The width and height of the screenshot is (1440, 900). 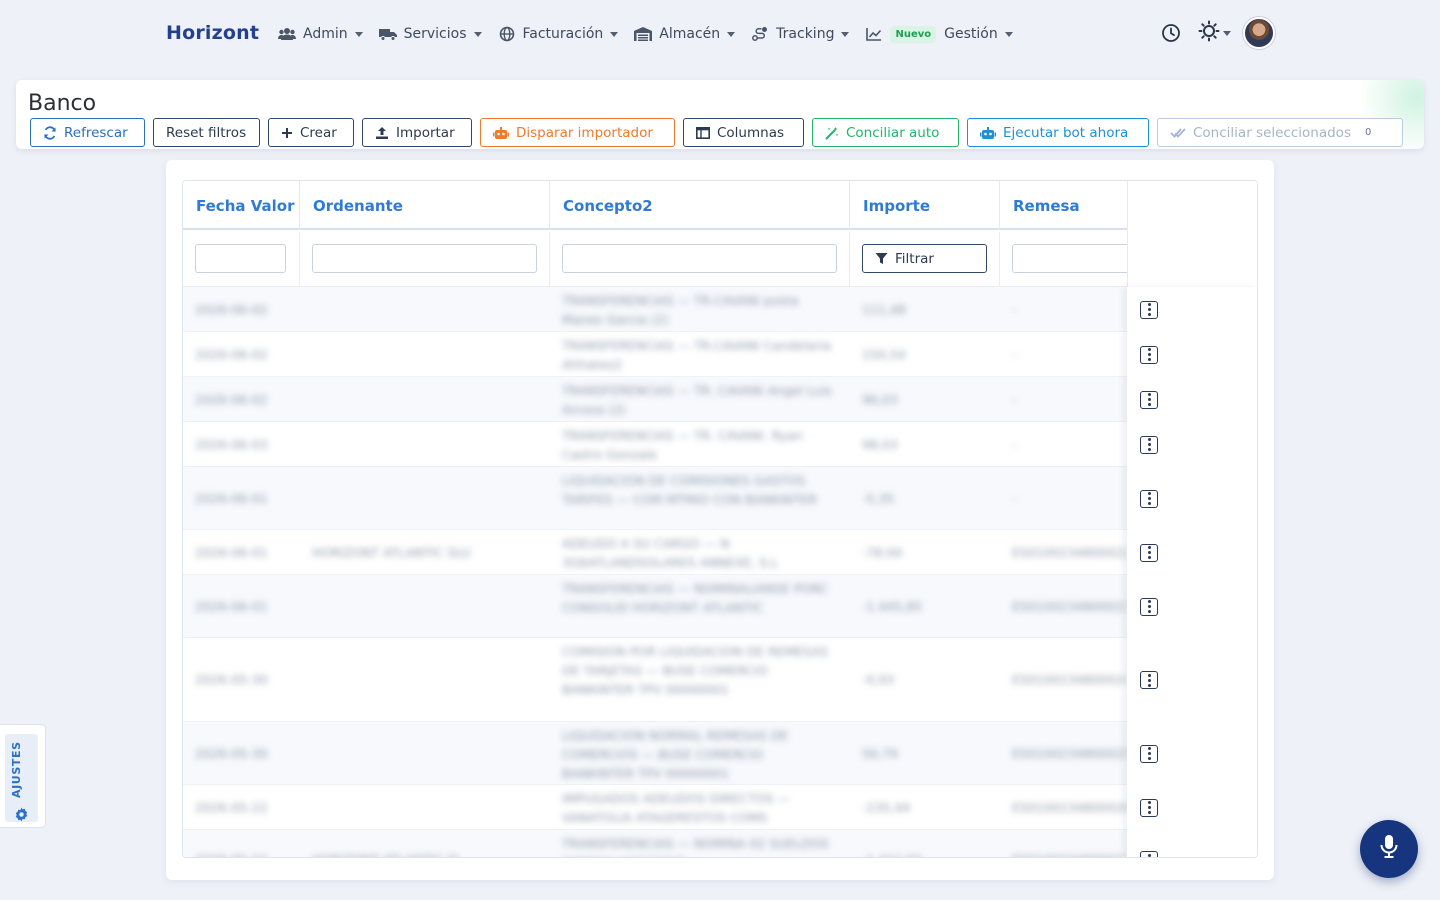 I want to click on reset-label: Reset filtros, so click(x=206, y=132).